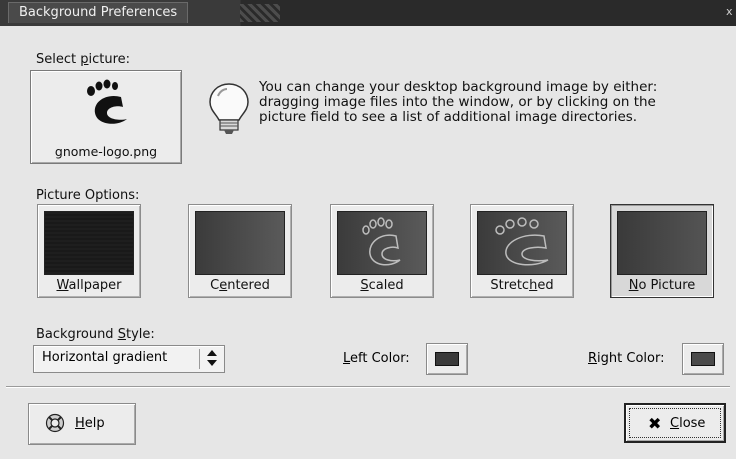 The image size is (736, 459). I want to click on option-wallpaper-label-post: allpaper, so click(95, 285).